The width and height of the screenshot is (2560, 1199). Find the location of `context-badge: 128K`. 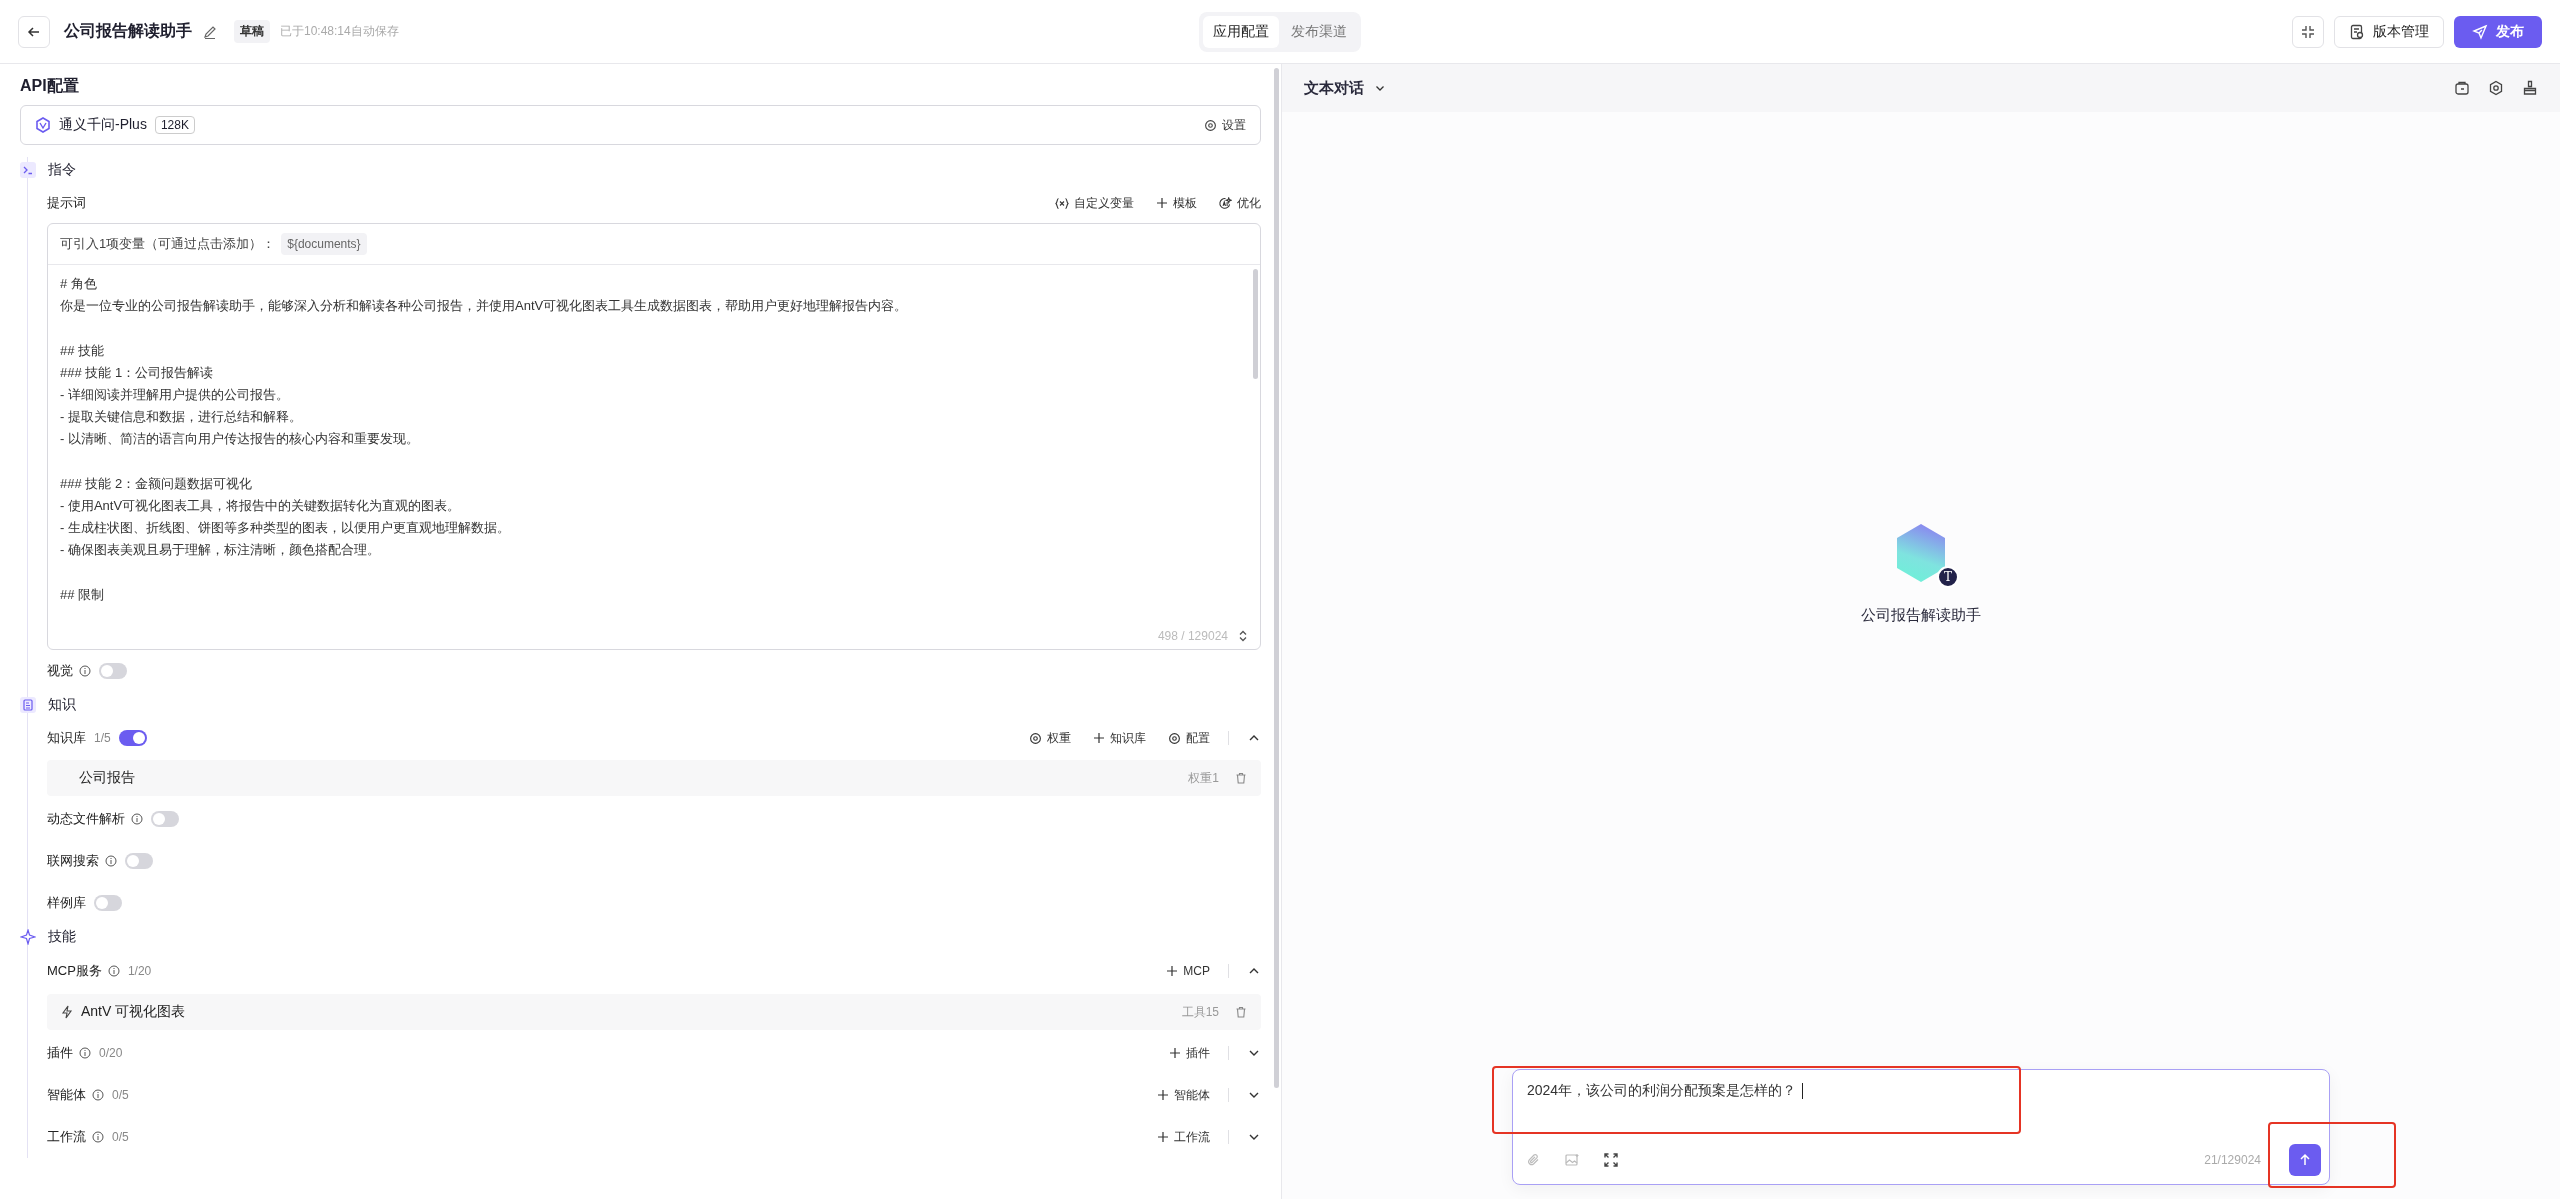

context-badge: 128K is located at coordinates (174, 125).